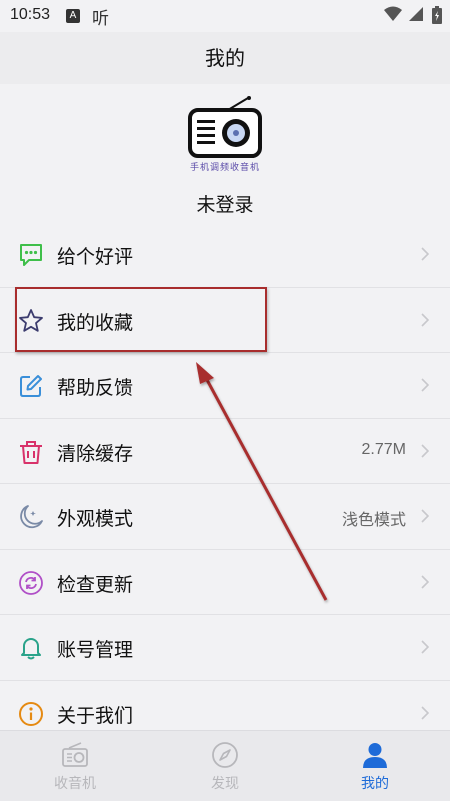 The width and height of the screenshot is (450, 801). Describe the element at coordinates (95, 715) in the screenshot. I see `menu-item-label: 关于我们` at that location.